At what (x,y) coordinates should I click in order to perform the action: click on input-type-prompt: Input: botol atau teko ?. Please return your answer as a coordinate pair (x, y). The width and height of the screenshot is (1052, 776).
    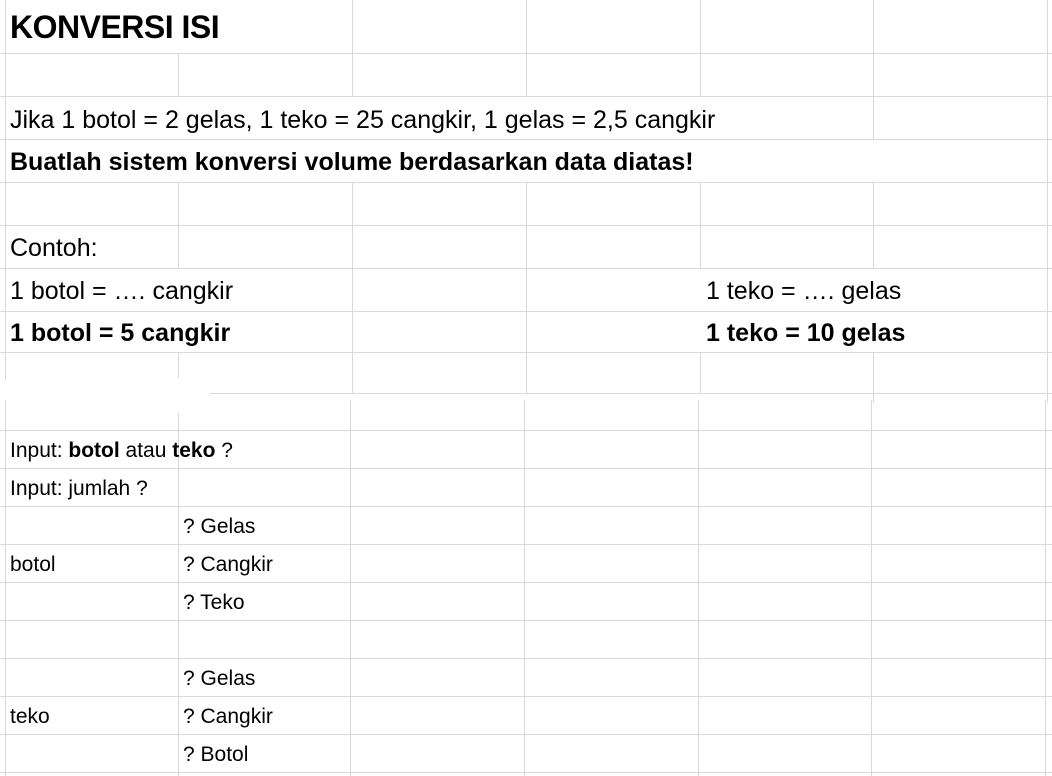
    Looking at the image, I should click on (121, 450).